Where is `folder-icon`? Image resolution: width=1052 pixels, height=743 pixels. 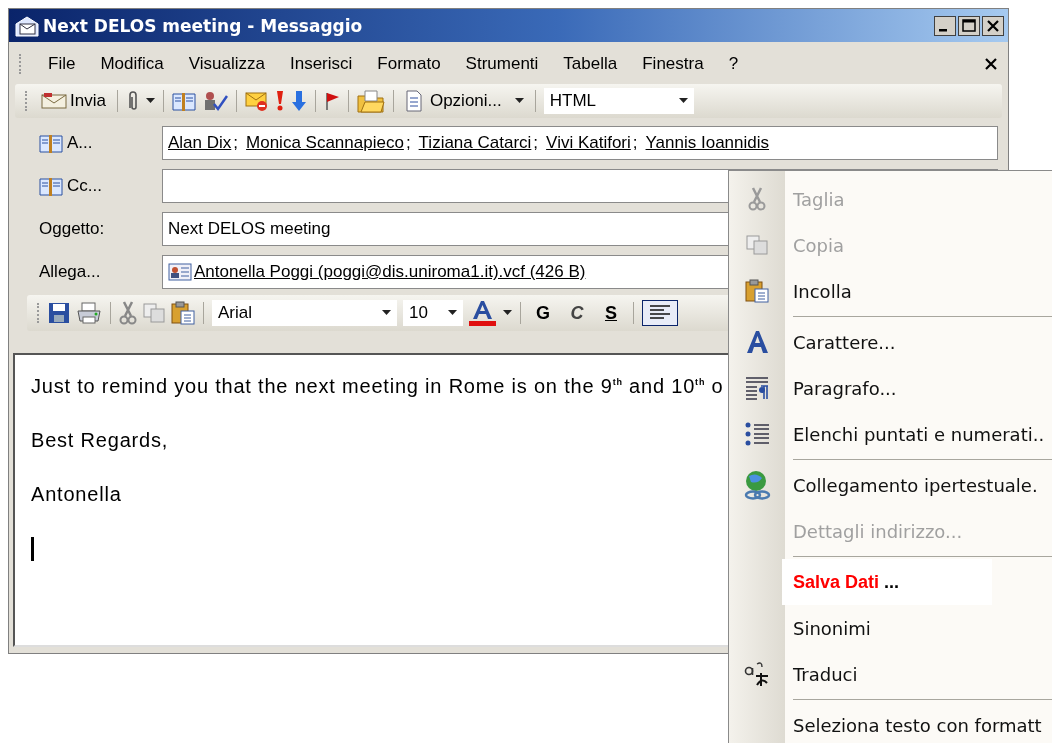 folder-icon is located at coordinates (370, 101).